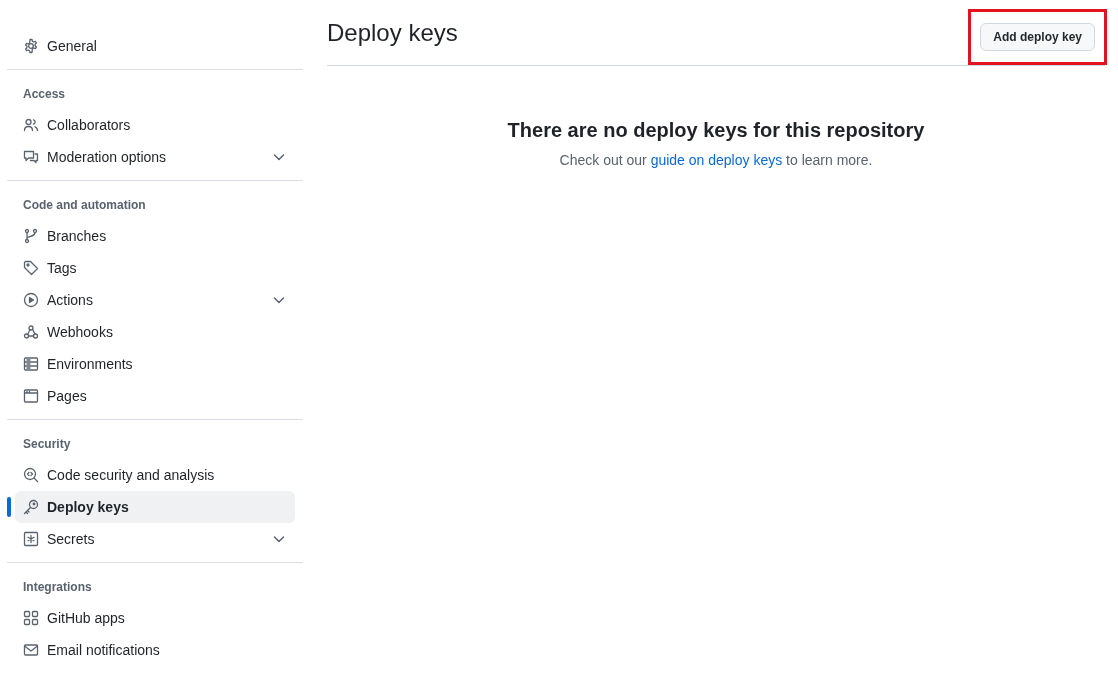  I want to click on asterisk-box-icon, so click(31, 539).